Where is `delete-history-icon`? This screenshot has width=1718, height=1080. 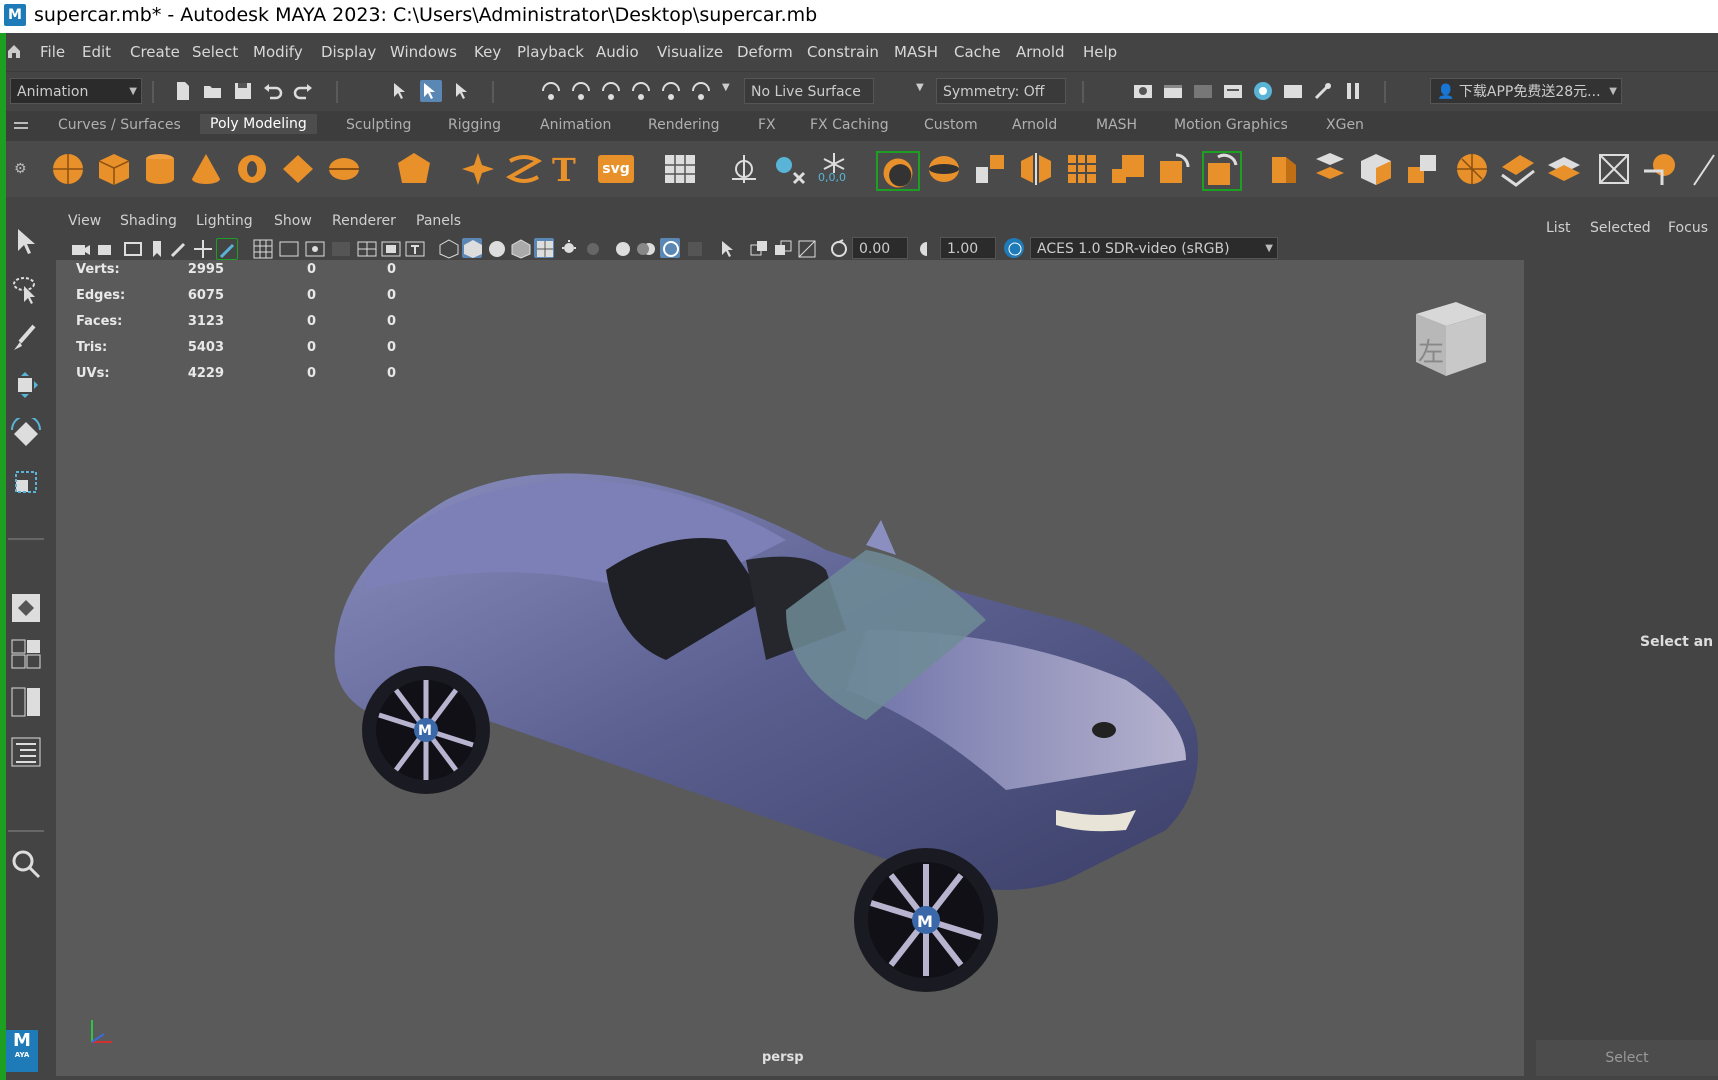 delete-history-icon is located at coordinates (790, 169).